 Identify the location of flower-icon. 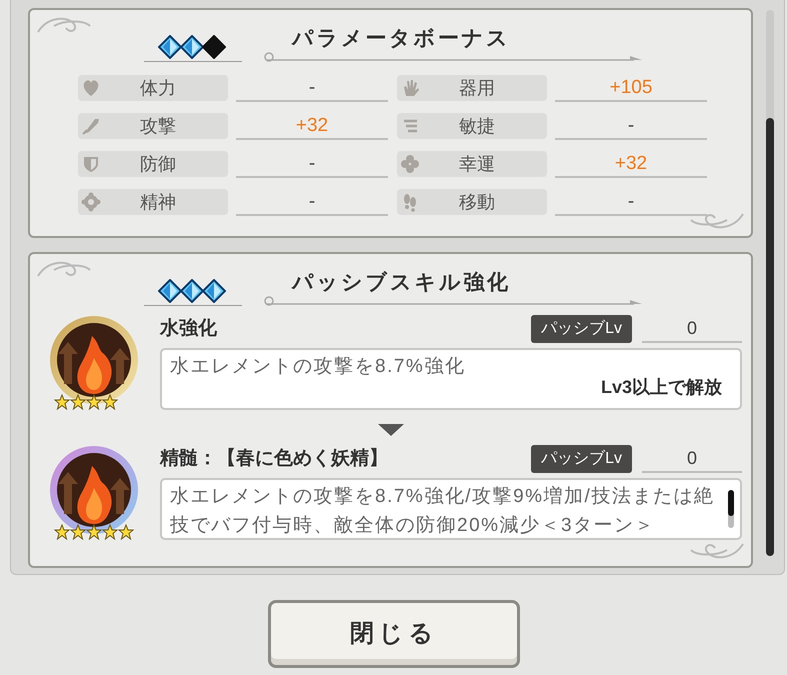
(91, 202).